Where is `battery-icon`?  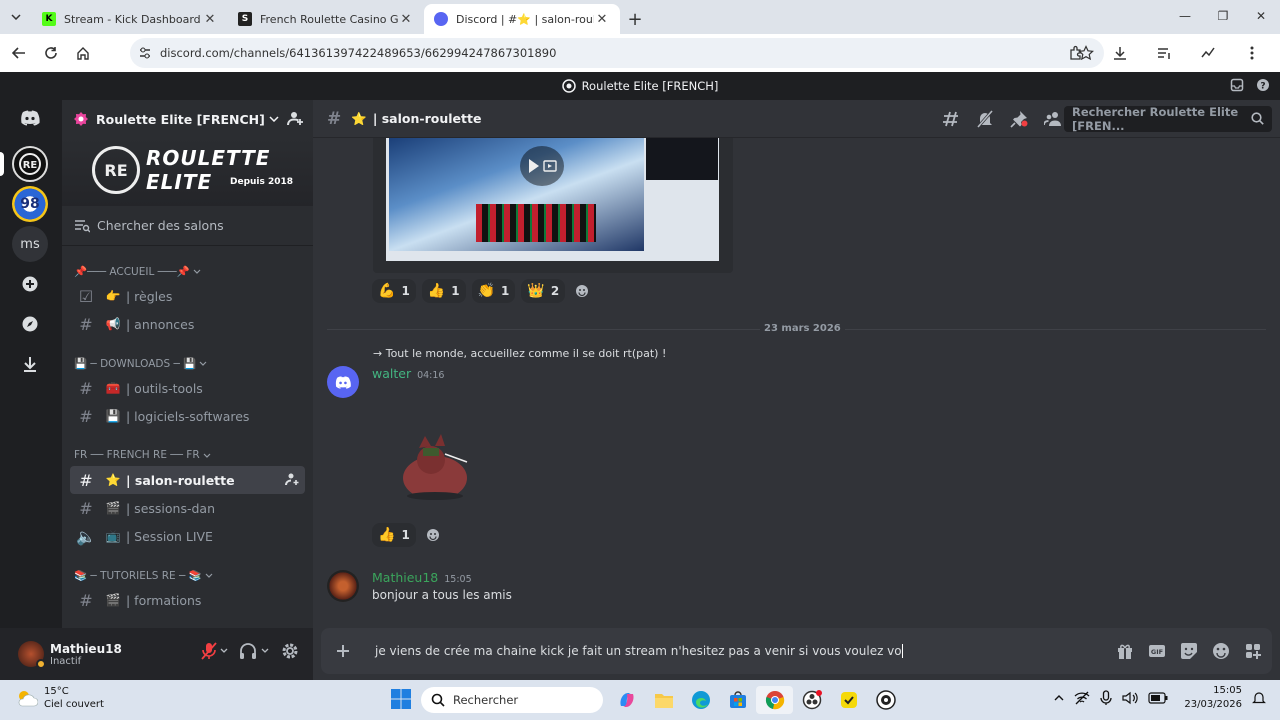 battery-icon is located at coordinates (1158, 698).